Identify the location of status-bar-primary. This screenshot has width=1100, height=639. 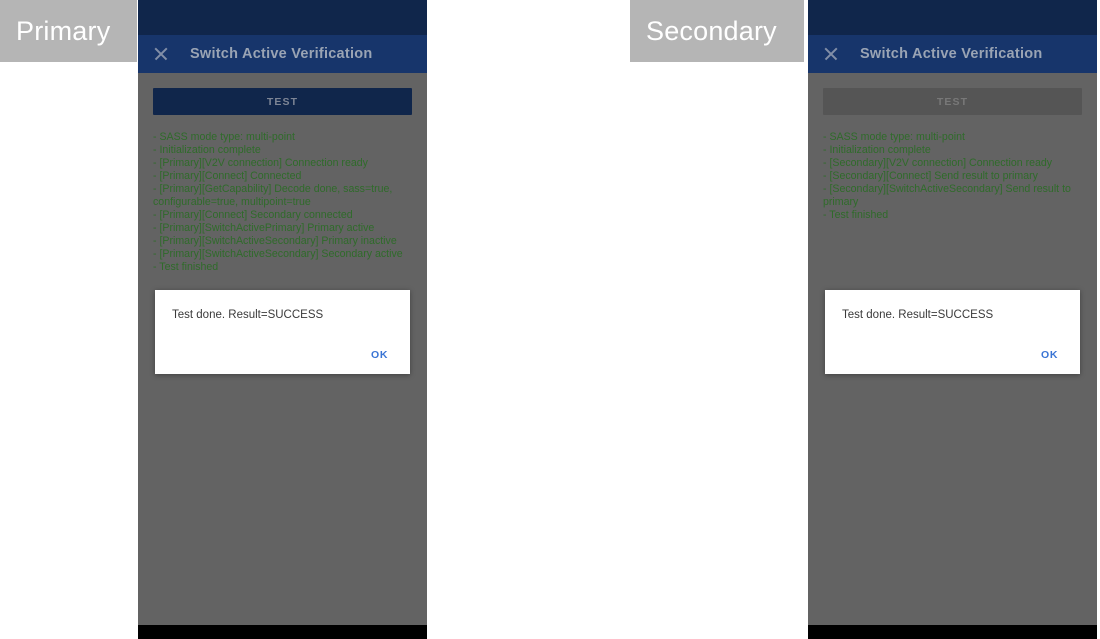
(282, 17).